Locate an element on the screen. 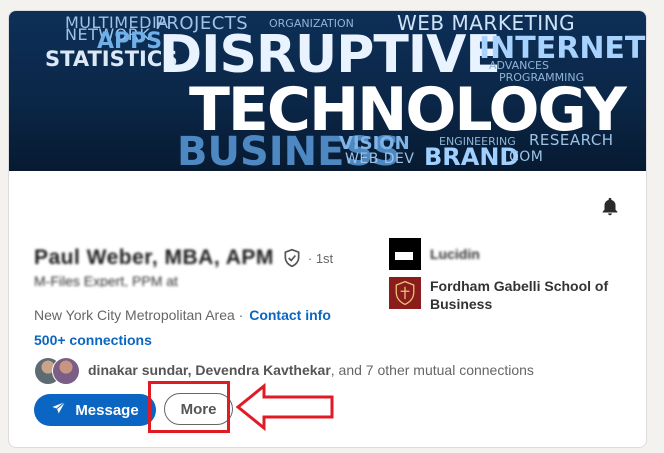  message-label: Message is located at coordinates (107, 410).